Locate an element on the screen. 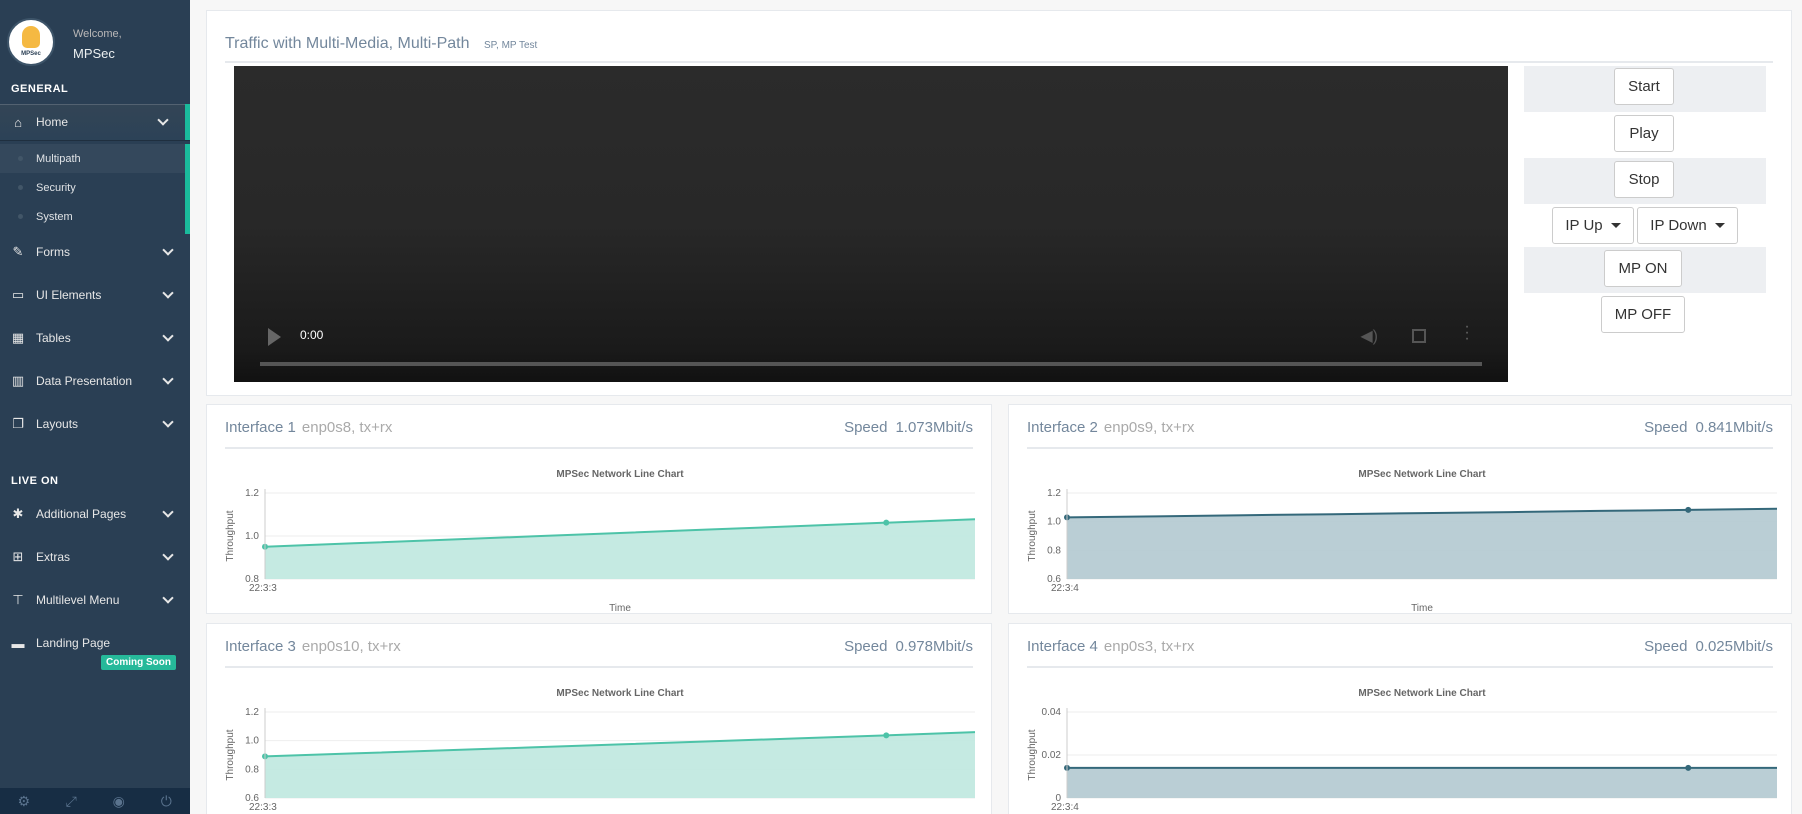  interface-detail: enp0s9, tx+rx is located at coordinates (1149, 427).